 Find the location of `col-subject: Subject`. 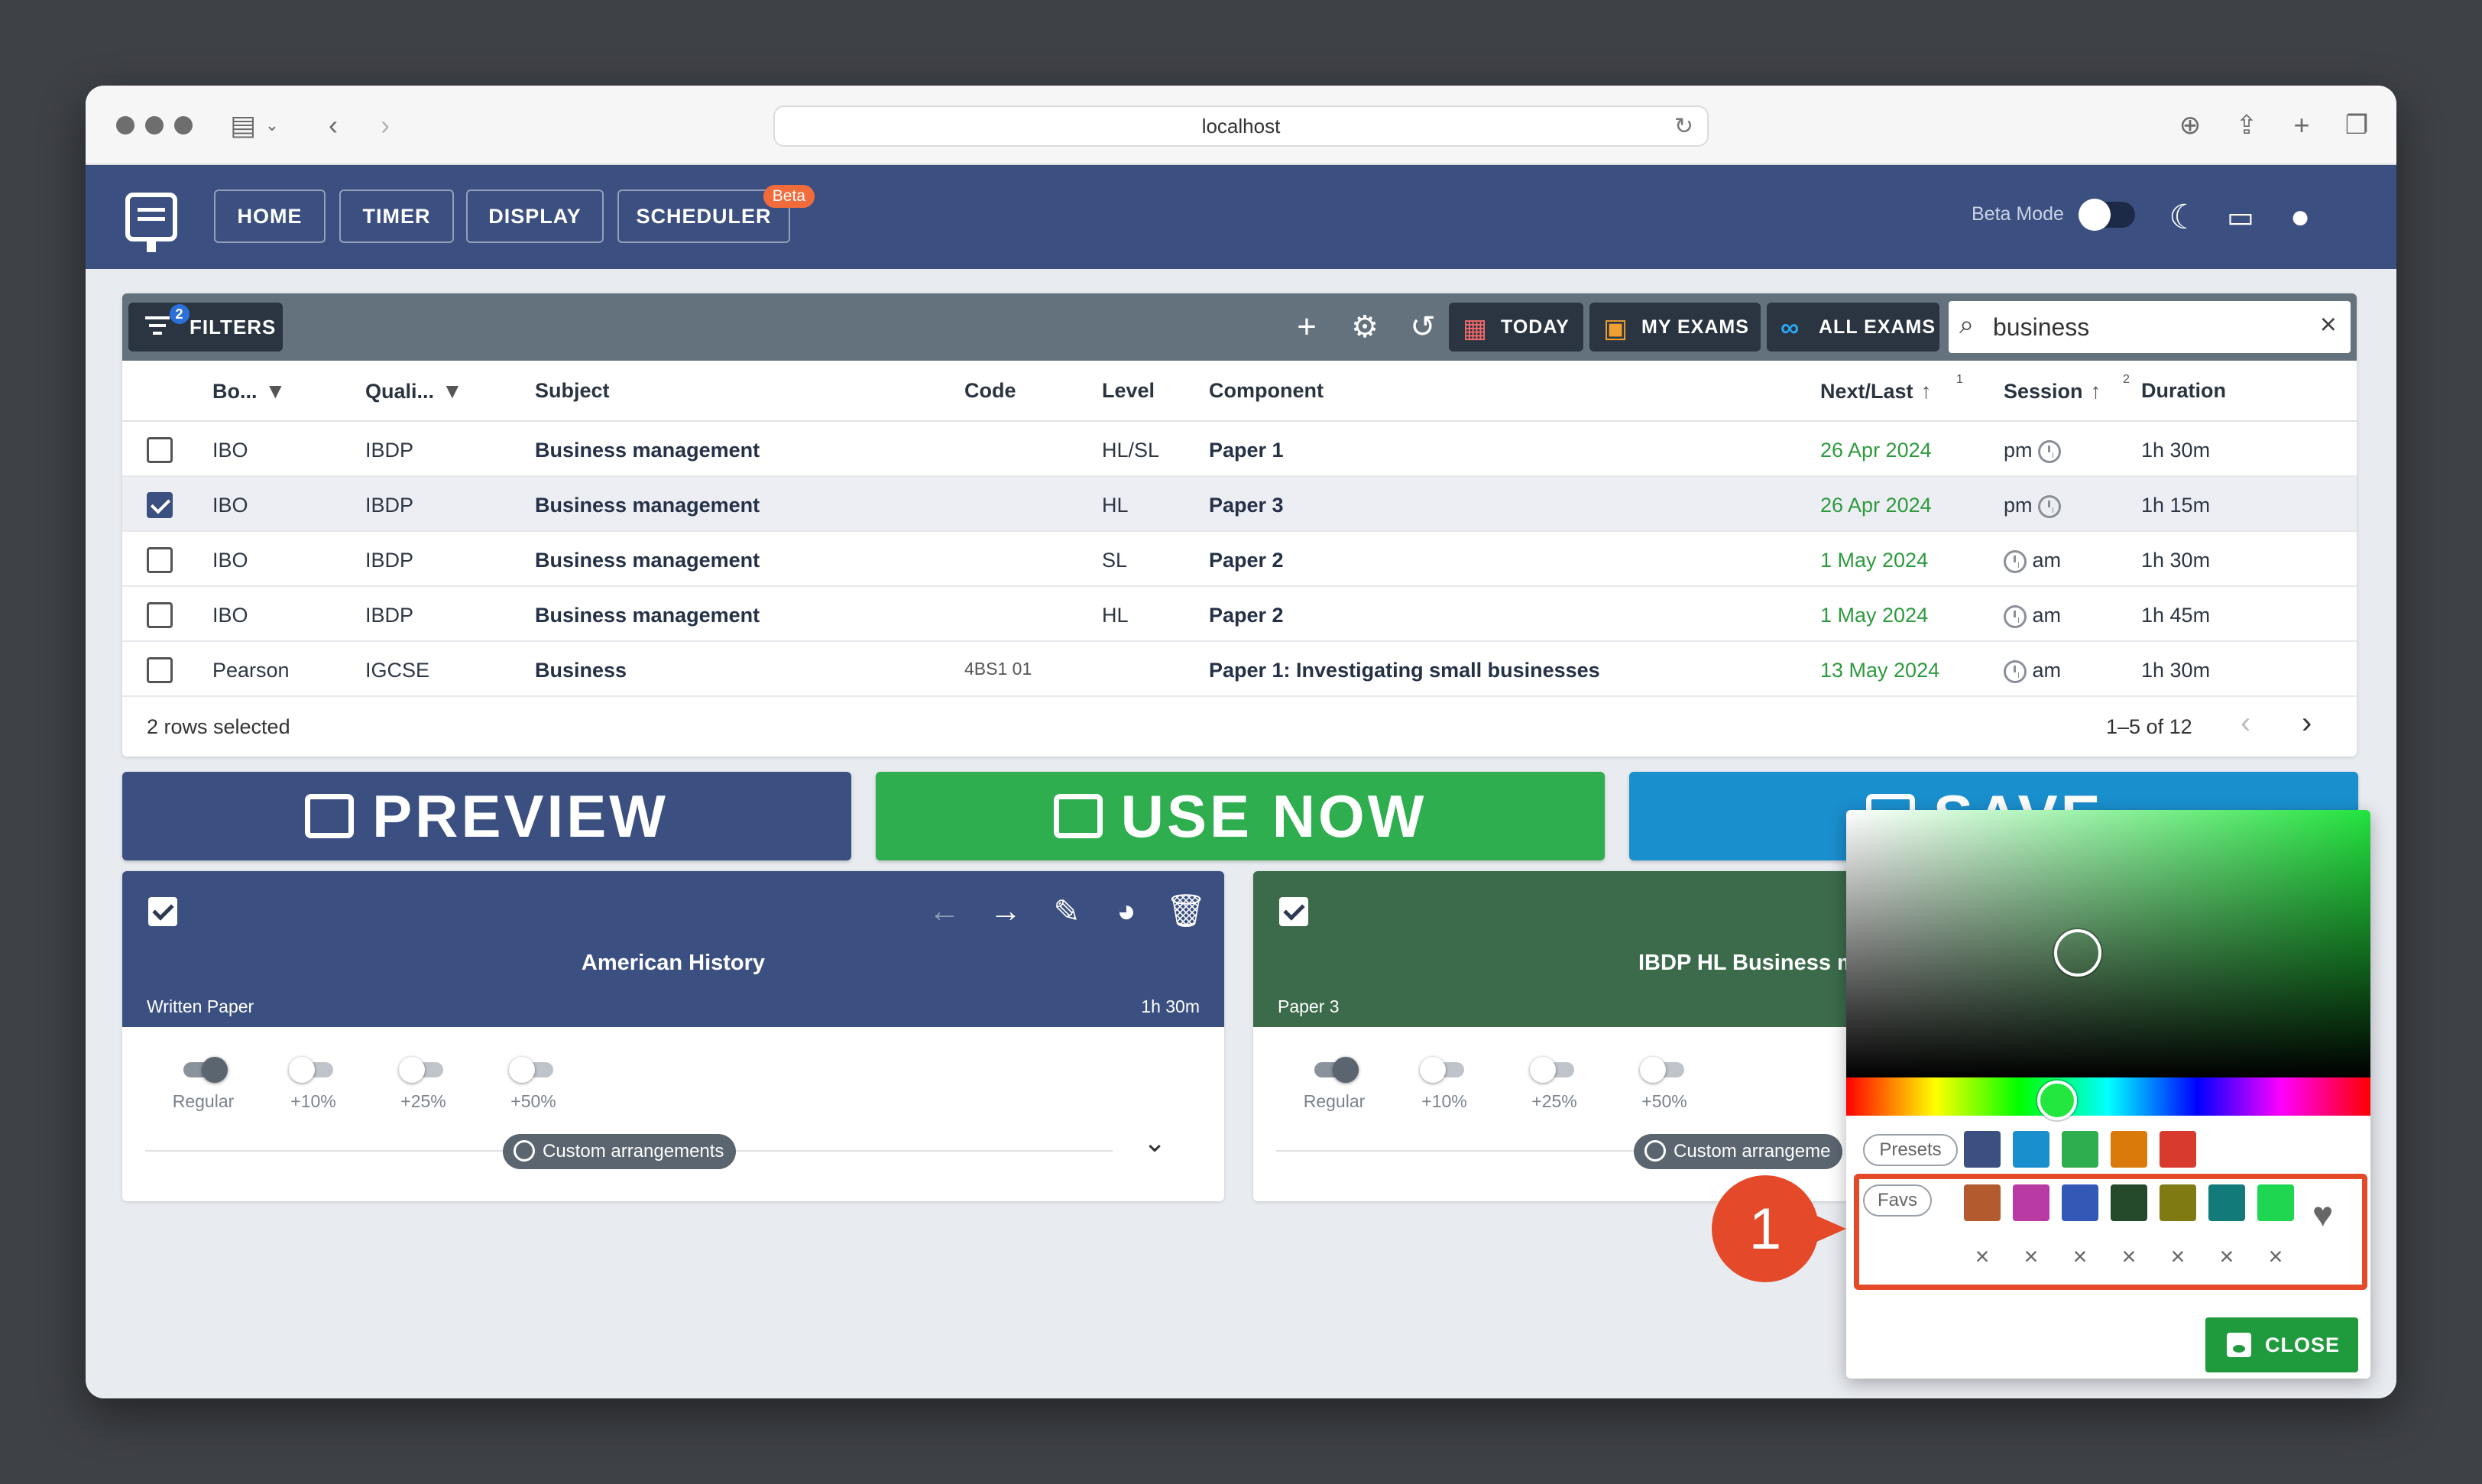

col-subject: Subject is located at coordinates (572, 391).